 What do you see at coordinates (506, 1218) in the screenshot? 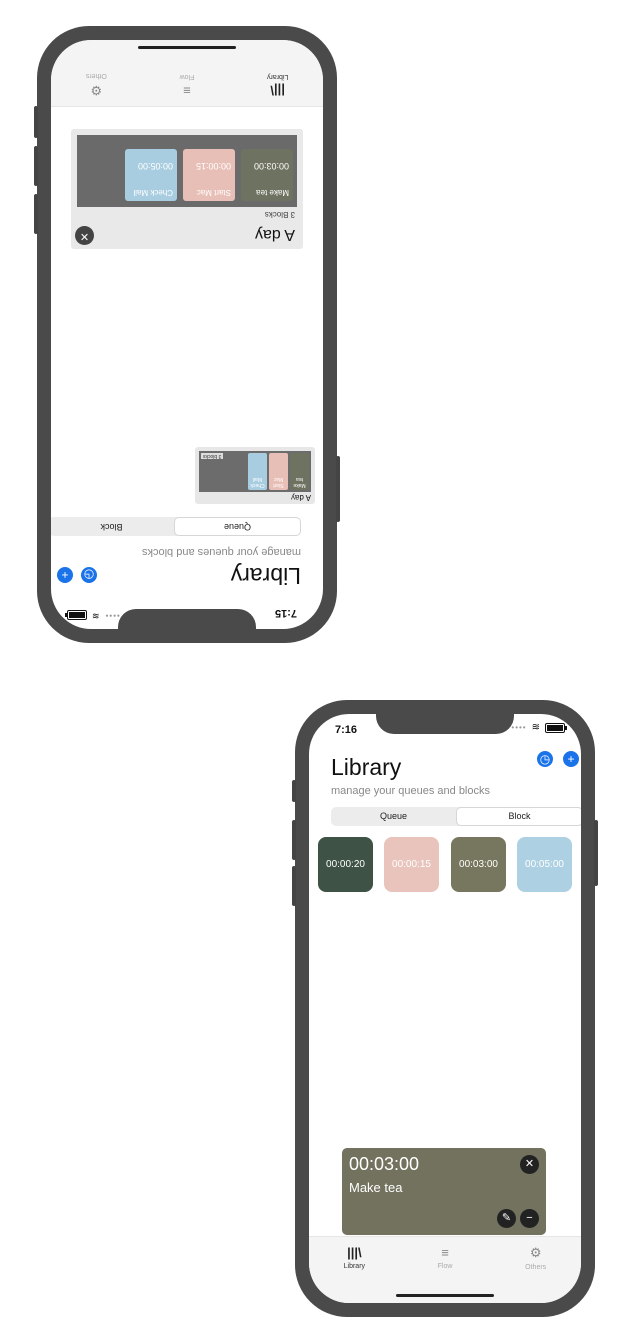
I see `pencil-icon: ✎` at bounding box center [506, 1218].